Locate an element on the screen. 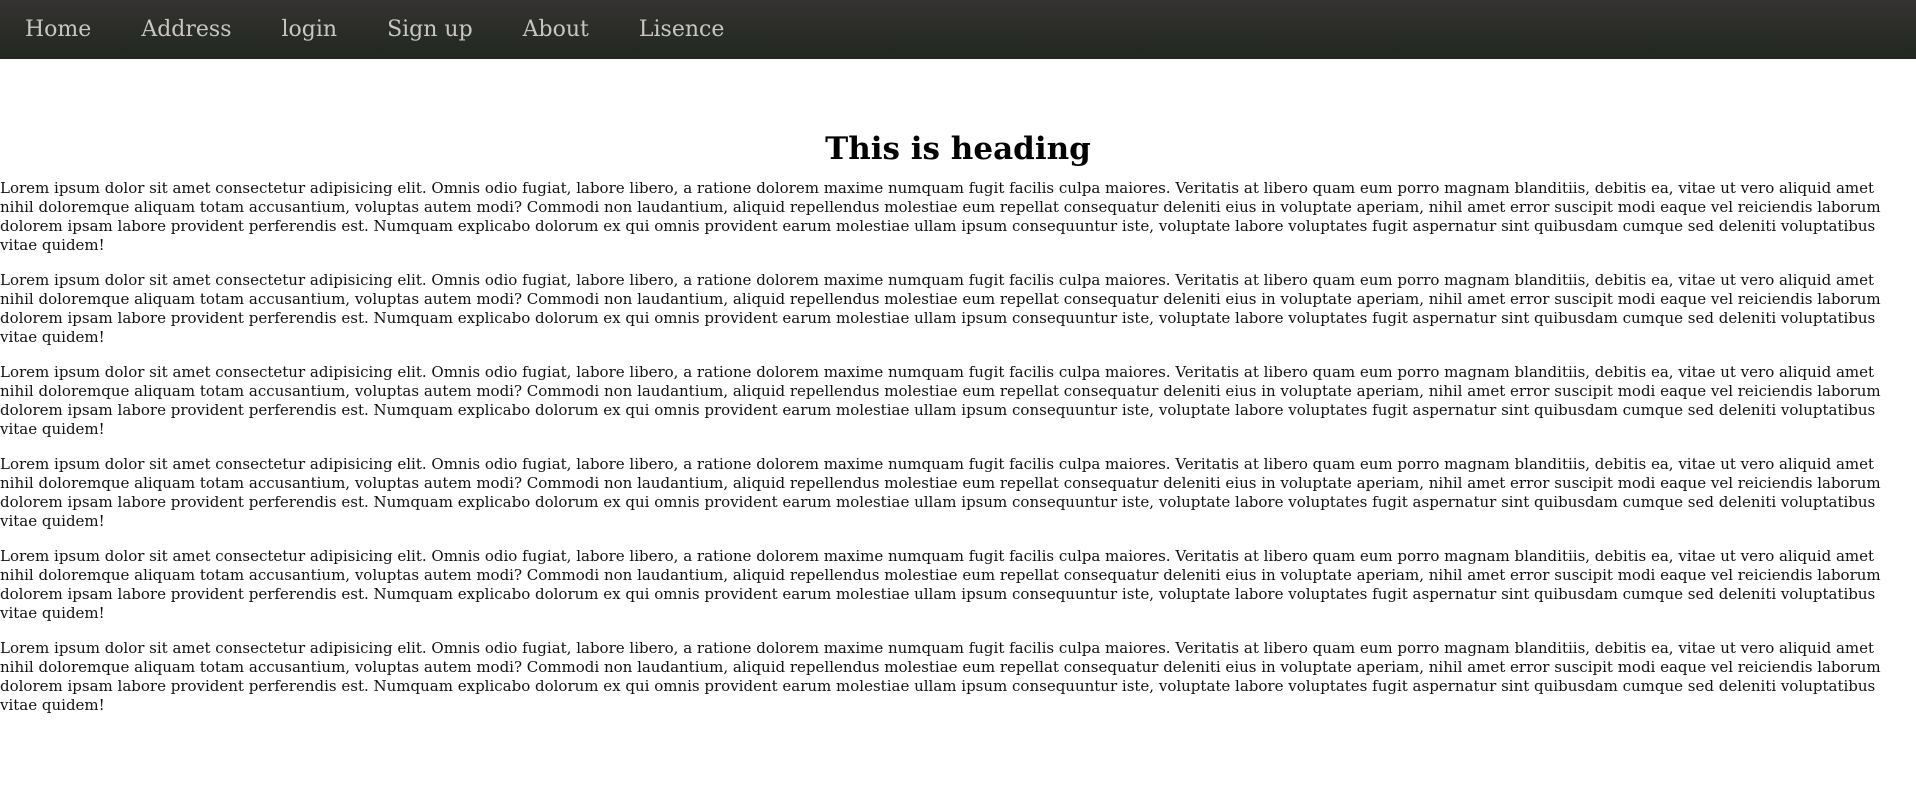 Image resolution: width=1916 pixels, height=804 pixels. nav-link-sign-up: Sign up is located at coordinates (430, 29).